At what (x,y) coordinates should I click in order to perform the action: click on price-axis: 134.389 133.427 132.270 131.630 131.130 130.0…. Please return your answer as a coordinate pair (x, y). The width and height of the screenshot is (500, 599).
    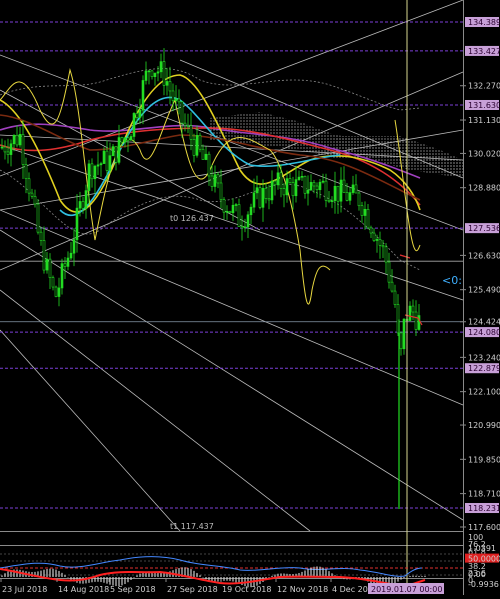
    Looking at the image, I should click on (480, 274).